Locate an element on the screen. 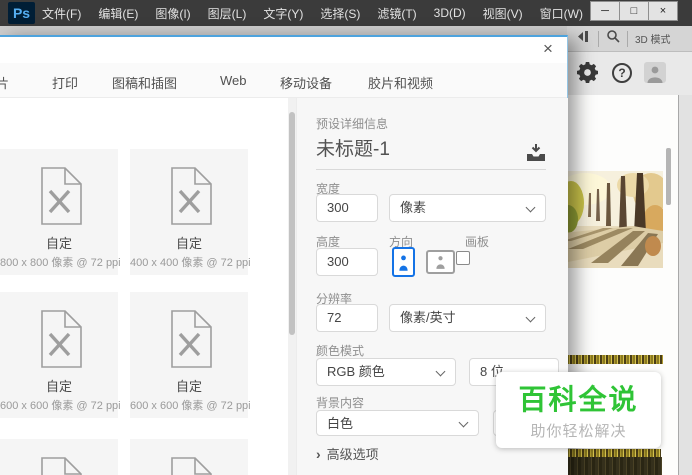 This screenshot has height=475, width=692. gear-icon is located at coordinates (587, 72).